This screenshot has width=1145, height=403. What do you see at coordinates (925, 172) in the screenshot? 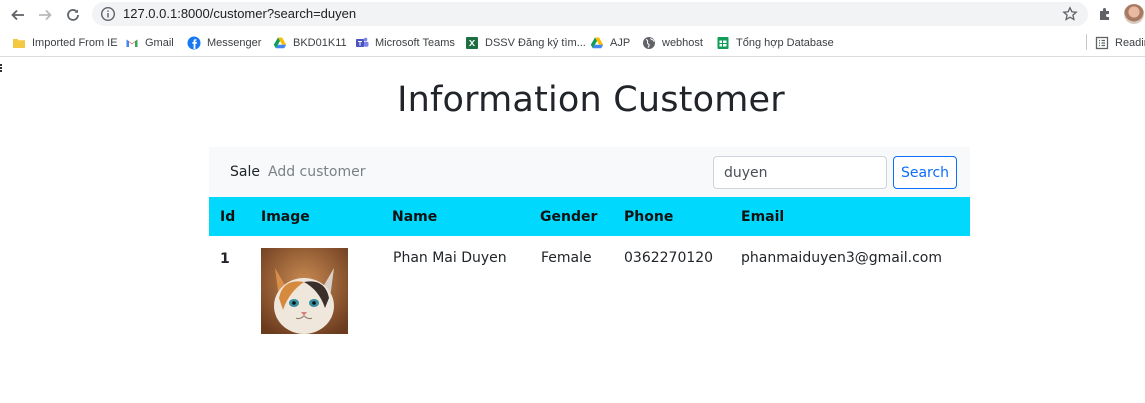
I see `search-button: Search` at bounding box center [925, 172].